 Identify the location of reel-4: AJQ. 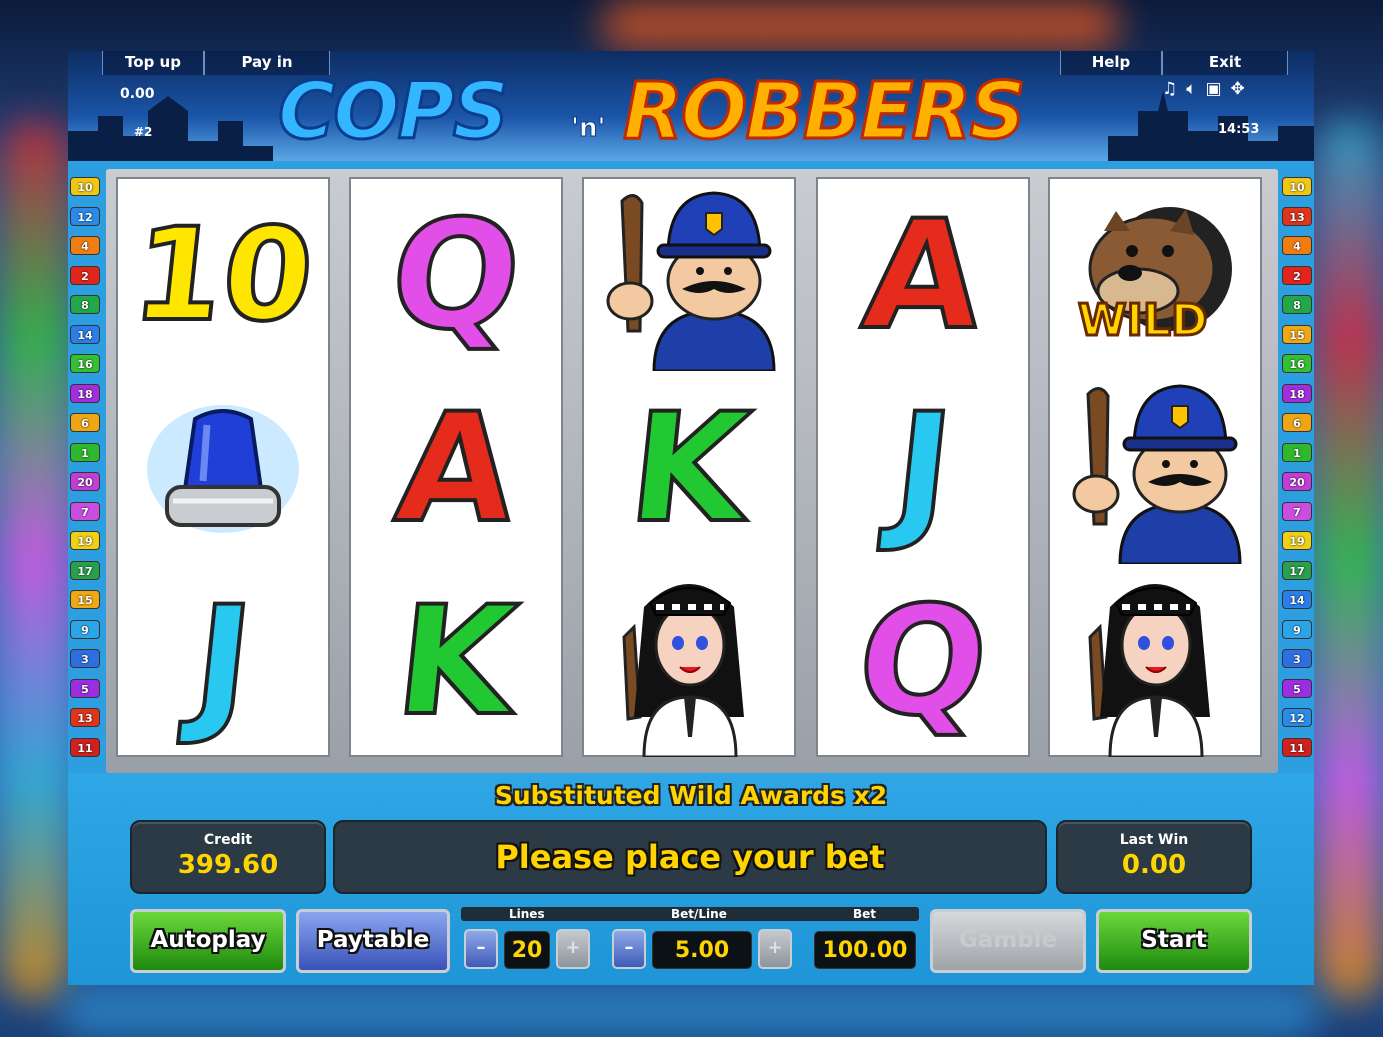
(923, 467).